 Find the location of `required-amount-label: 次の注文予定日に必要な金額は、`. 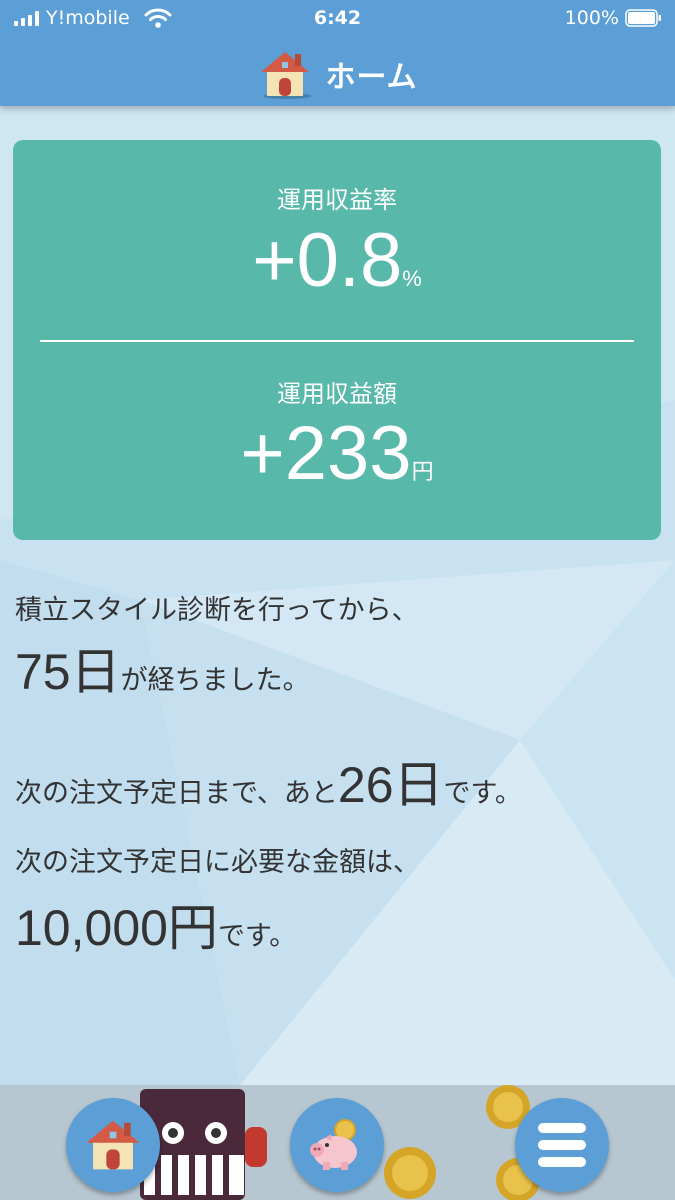

required-amount-label: 次の注文予定日に必要な金額は、 is located at coordinates (217, 862).